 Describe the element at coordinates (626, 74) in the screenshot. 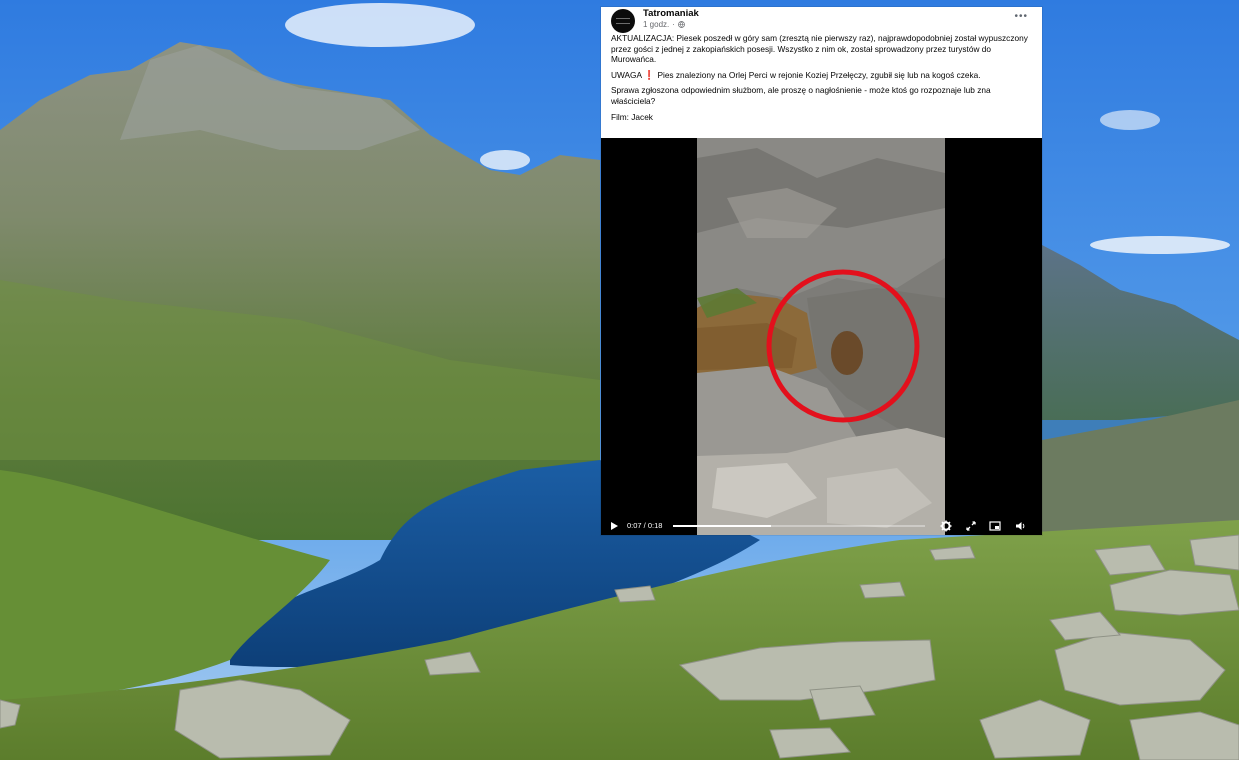

I see `warning-label: UWAGA` at that location.